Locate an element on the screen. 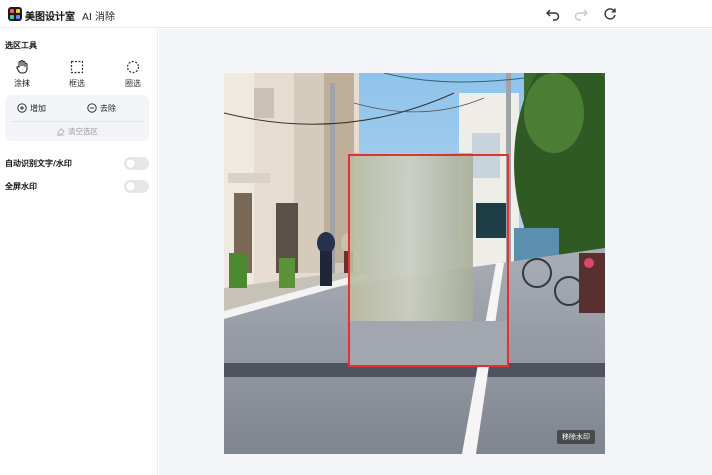  auto-detect-toggle is located at coordinates (136, 163).